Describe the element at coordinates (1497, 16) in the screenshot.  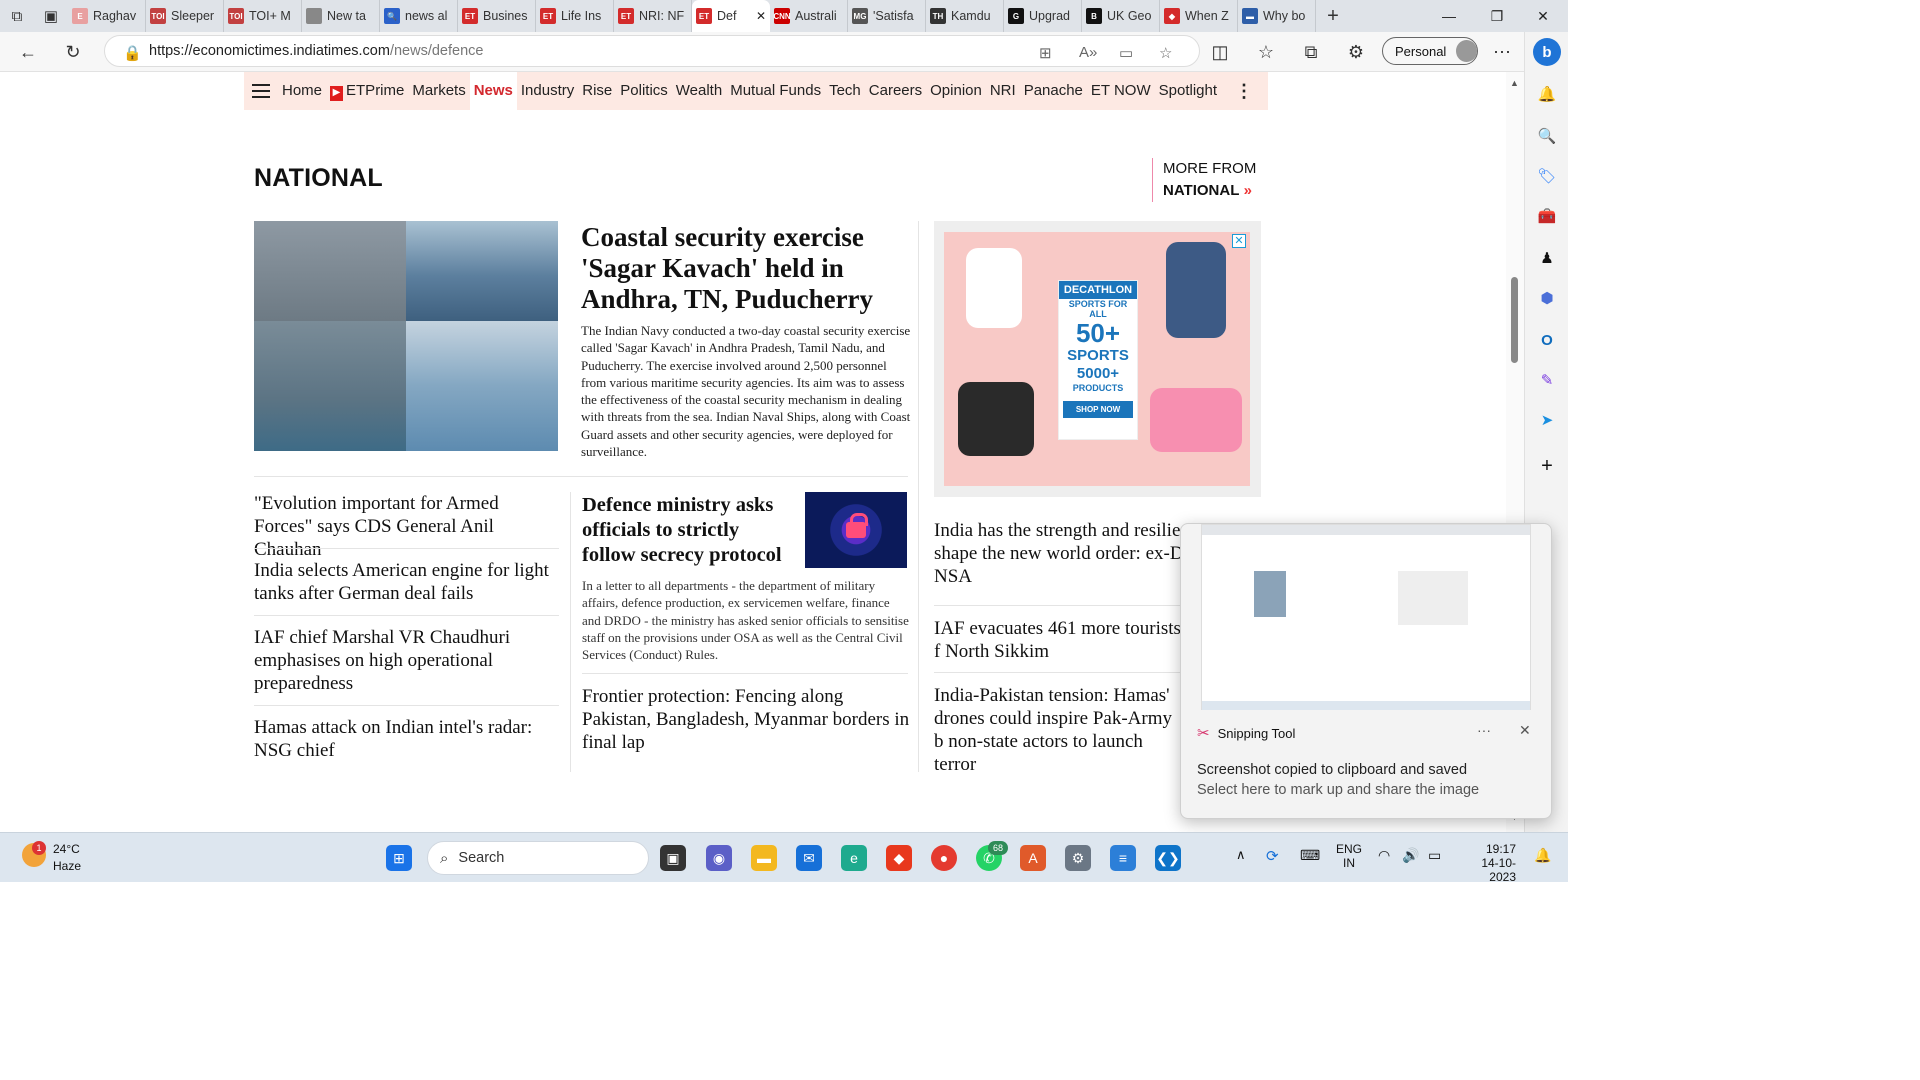
I see `restore-button: ❐` at that location.